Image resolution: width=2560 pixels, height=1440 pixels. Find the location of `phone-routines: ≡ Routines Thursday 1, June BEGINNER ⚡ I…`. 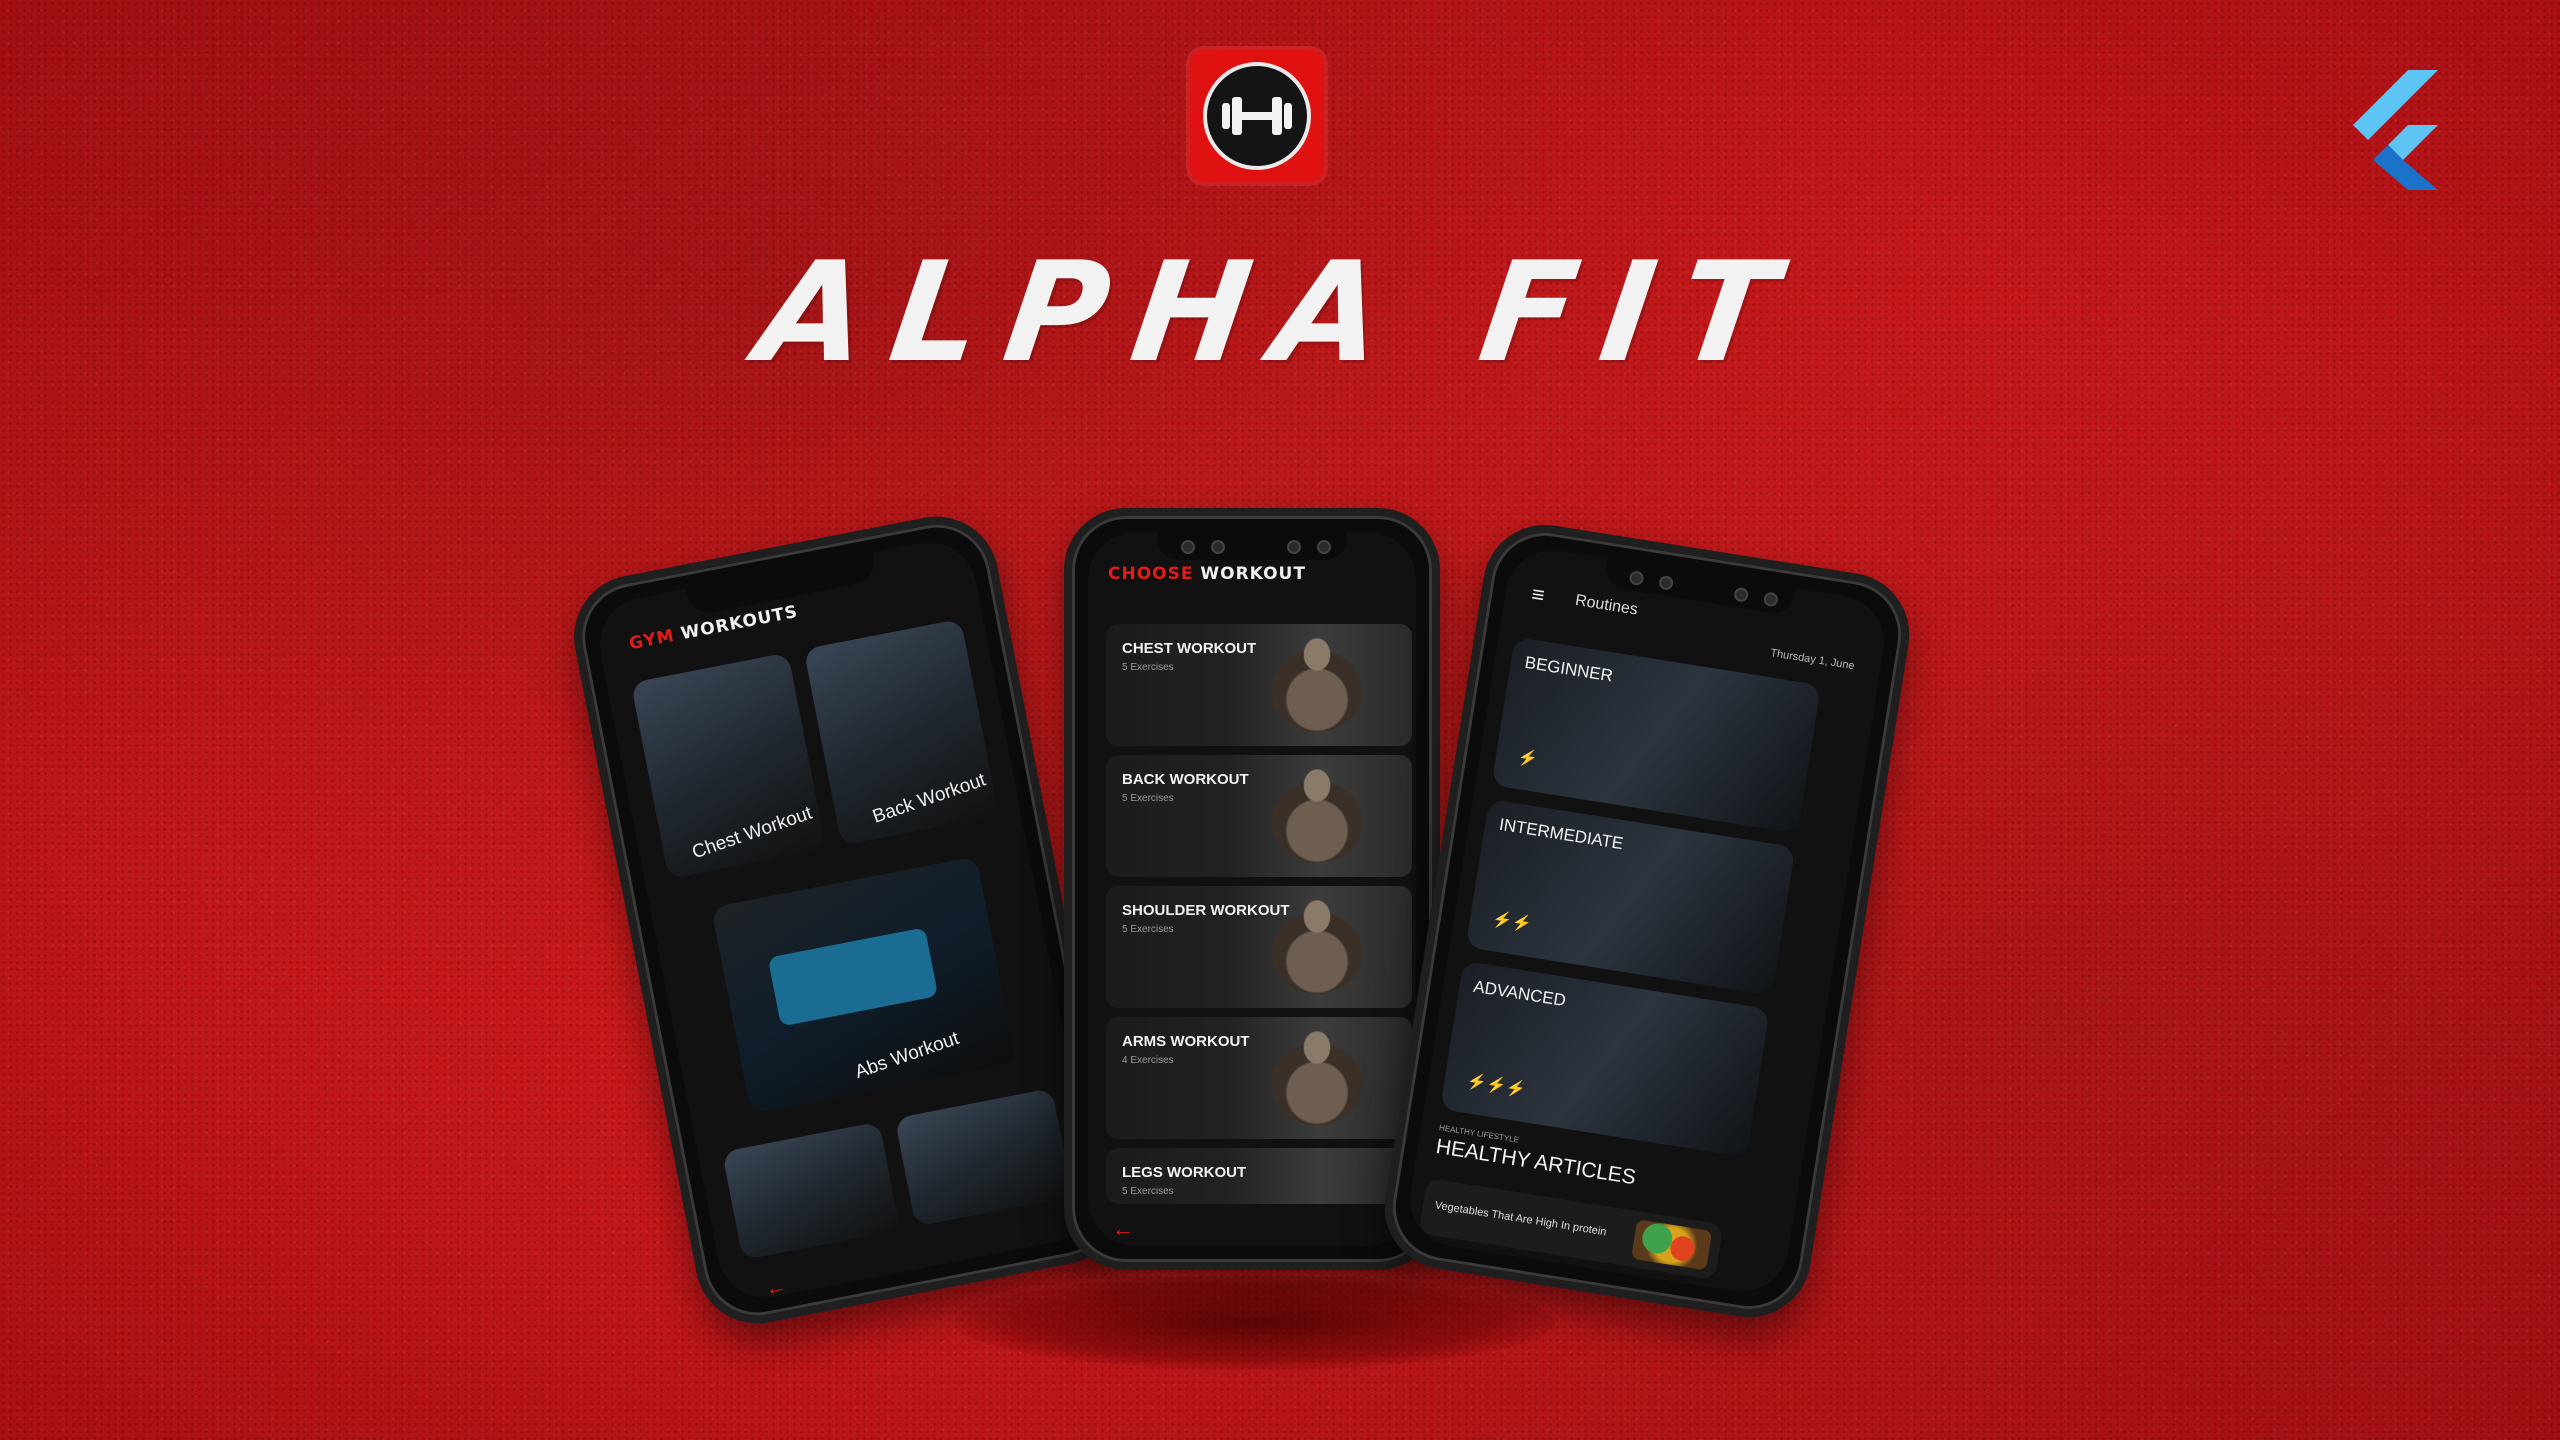

phone-routines: ≡ Routines Thursday 1, June BEGINNER ⚡ I… is located at coordinates (1647, 921).